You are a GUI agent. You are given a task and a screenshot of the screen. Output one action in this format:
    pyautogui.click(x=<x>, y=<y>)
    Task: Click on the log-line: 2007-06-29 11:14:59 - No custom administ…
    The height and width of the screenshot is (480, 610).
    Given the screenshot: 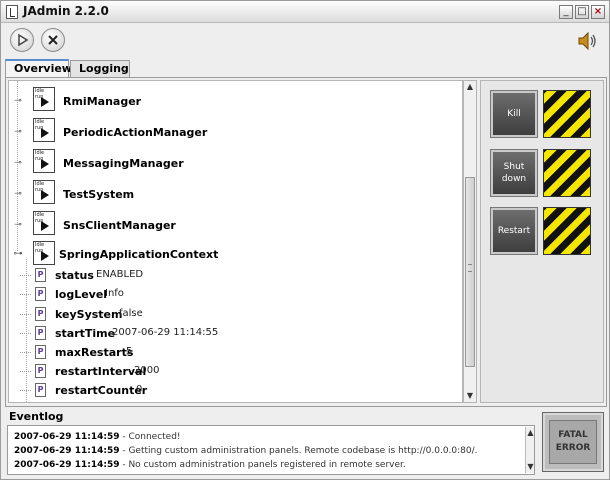 What is the action you would take?
    pyautogui.click(x=210, y=465)
    